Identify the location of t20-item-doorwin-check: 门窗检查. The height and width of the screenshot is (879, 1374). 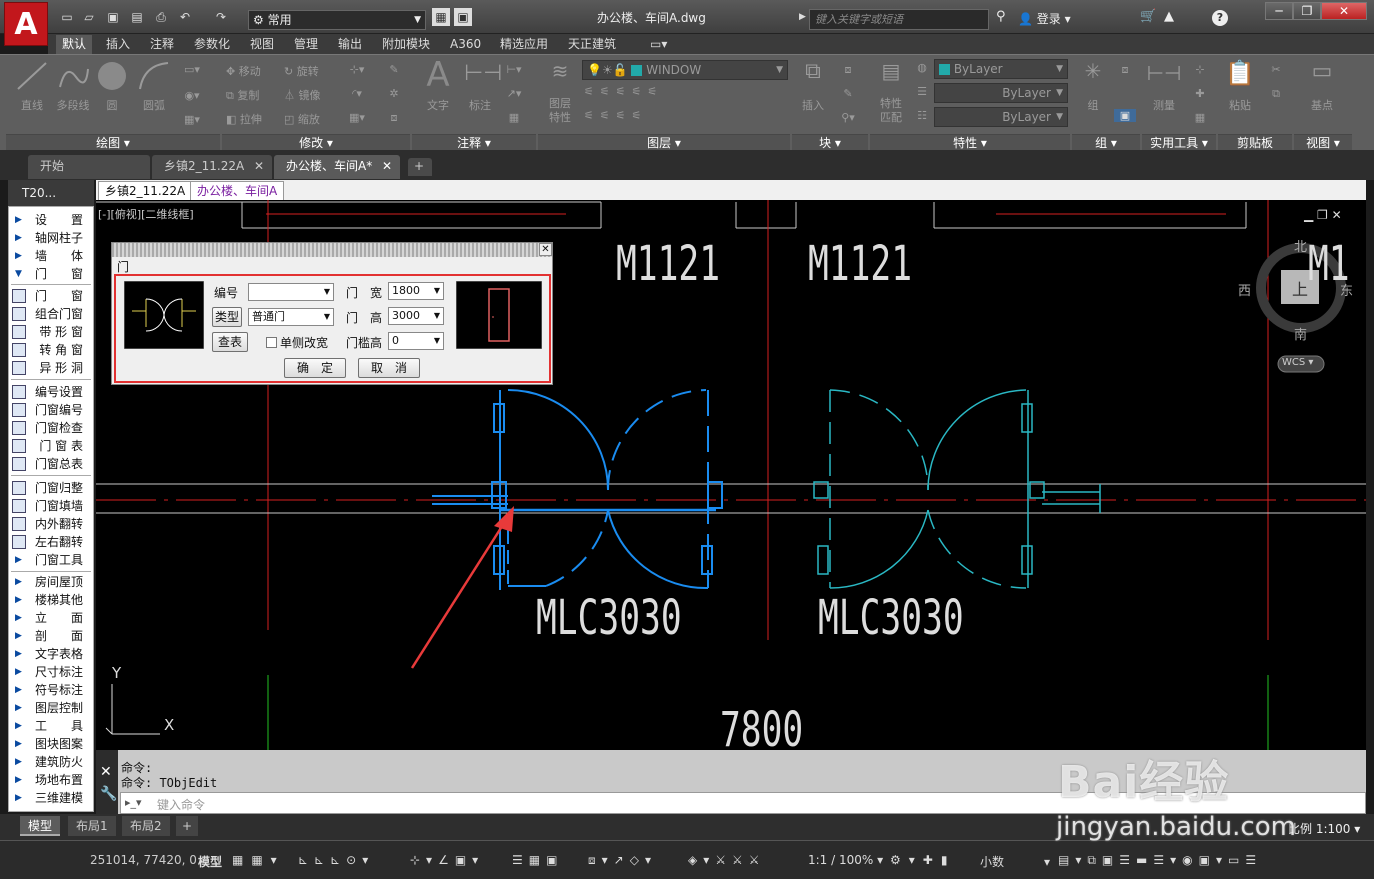
(51, 428).